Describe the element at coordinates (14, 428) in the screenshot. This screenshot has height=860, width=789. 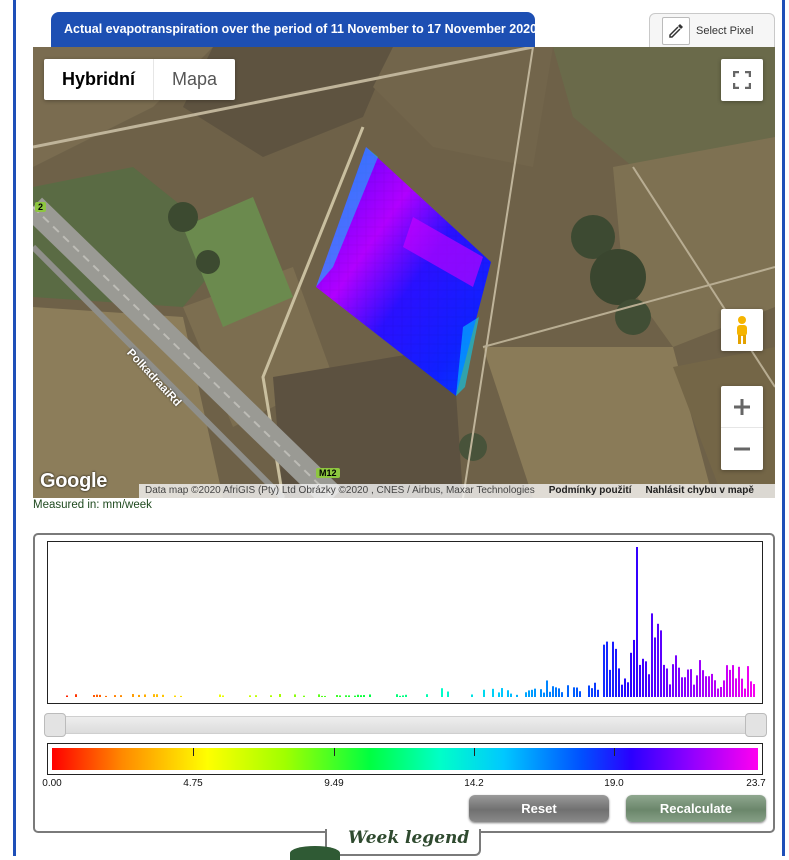
I see `frame-border-left` at that location.